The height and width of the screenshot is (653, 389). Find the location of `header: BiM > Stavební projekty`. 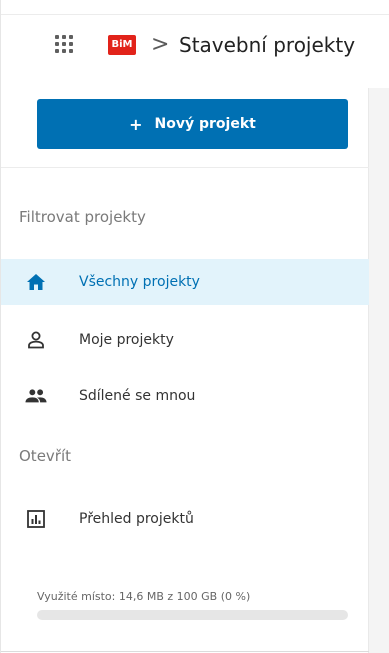

header: BiM > Stavební projekty is located at coordinates (195, 44).